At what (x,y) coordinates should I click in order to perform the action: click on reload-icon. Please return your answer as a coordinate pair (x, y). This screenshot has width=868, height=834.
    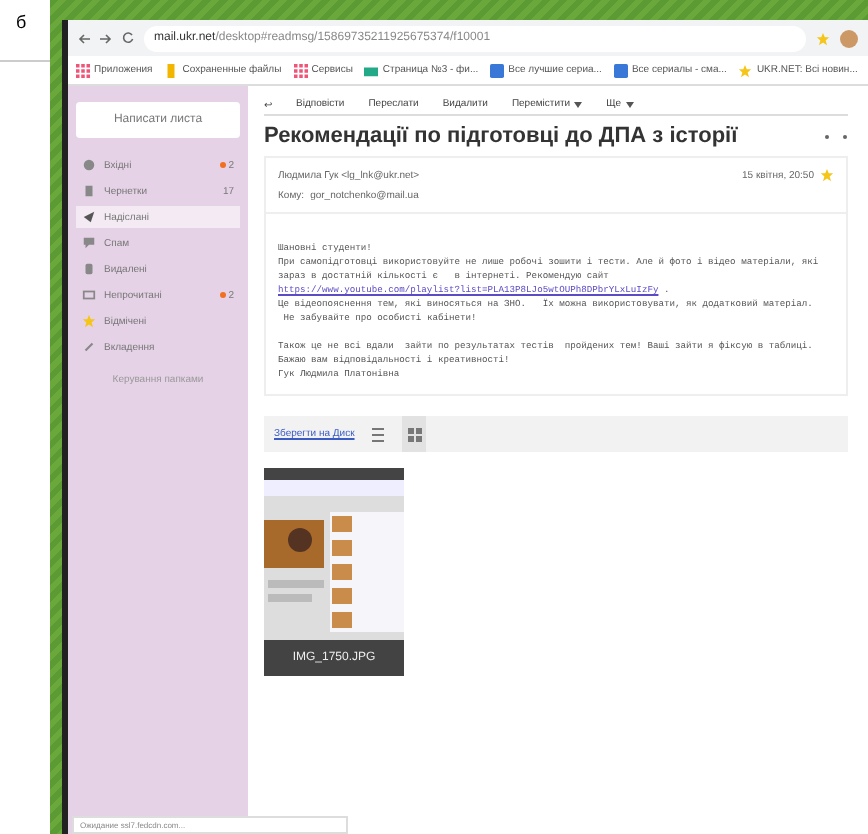
    Looking at the image, I should click on (128, 38).